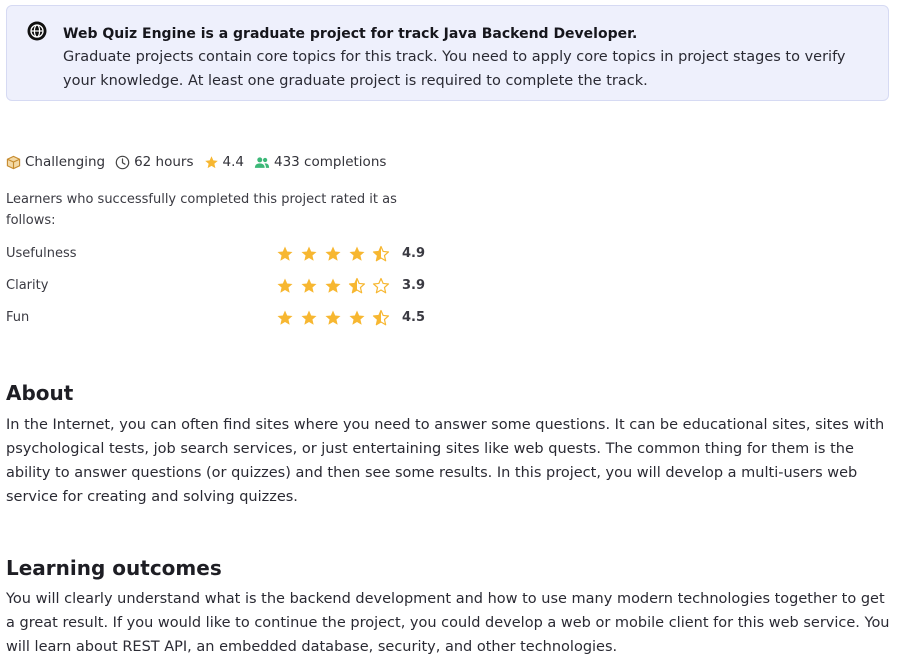  I want to click on rating-row-clarity: Clarity 3.9, so click(221, 286).